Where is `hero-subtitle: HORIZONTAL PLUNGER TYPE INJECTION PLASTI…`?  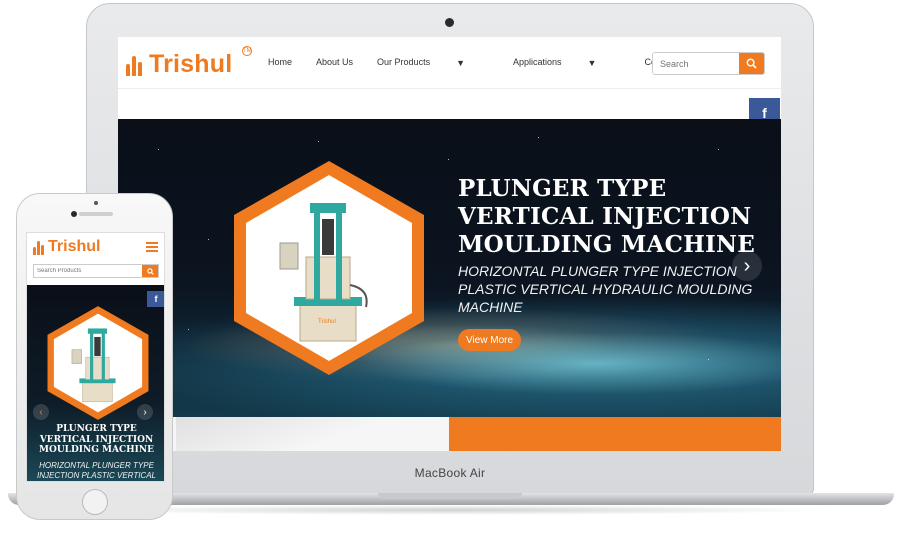 hero-subtitle: HORIZONTAL PLUNGER TYPE INJECTION PLASTI… is located at coordinates (605, 289).